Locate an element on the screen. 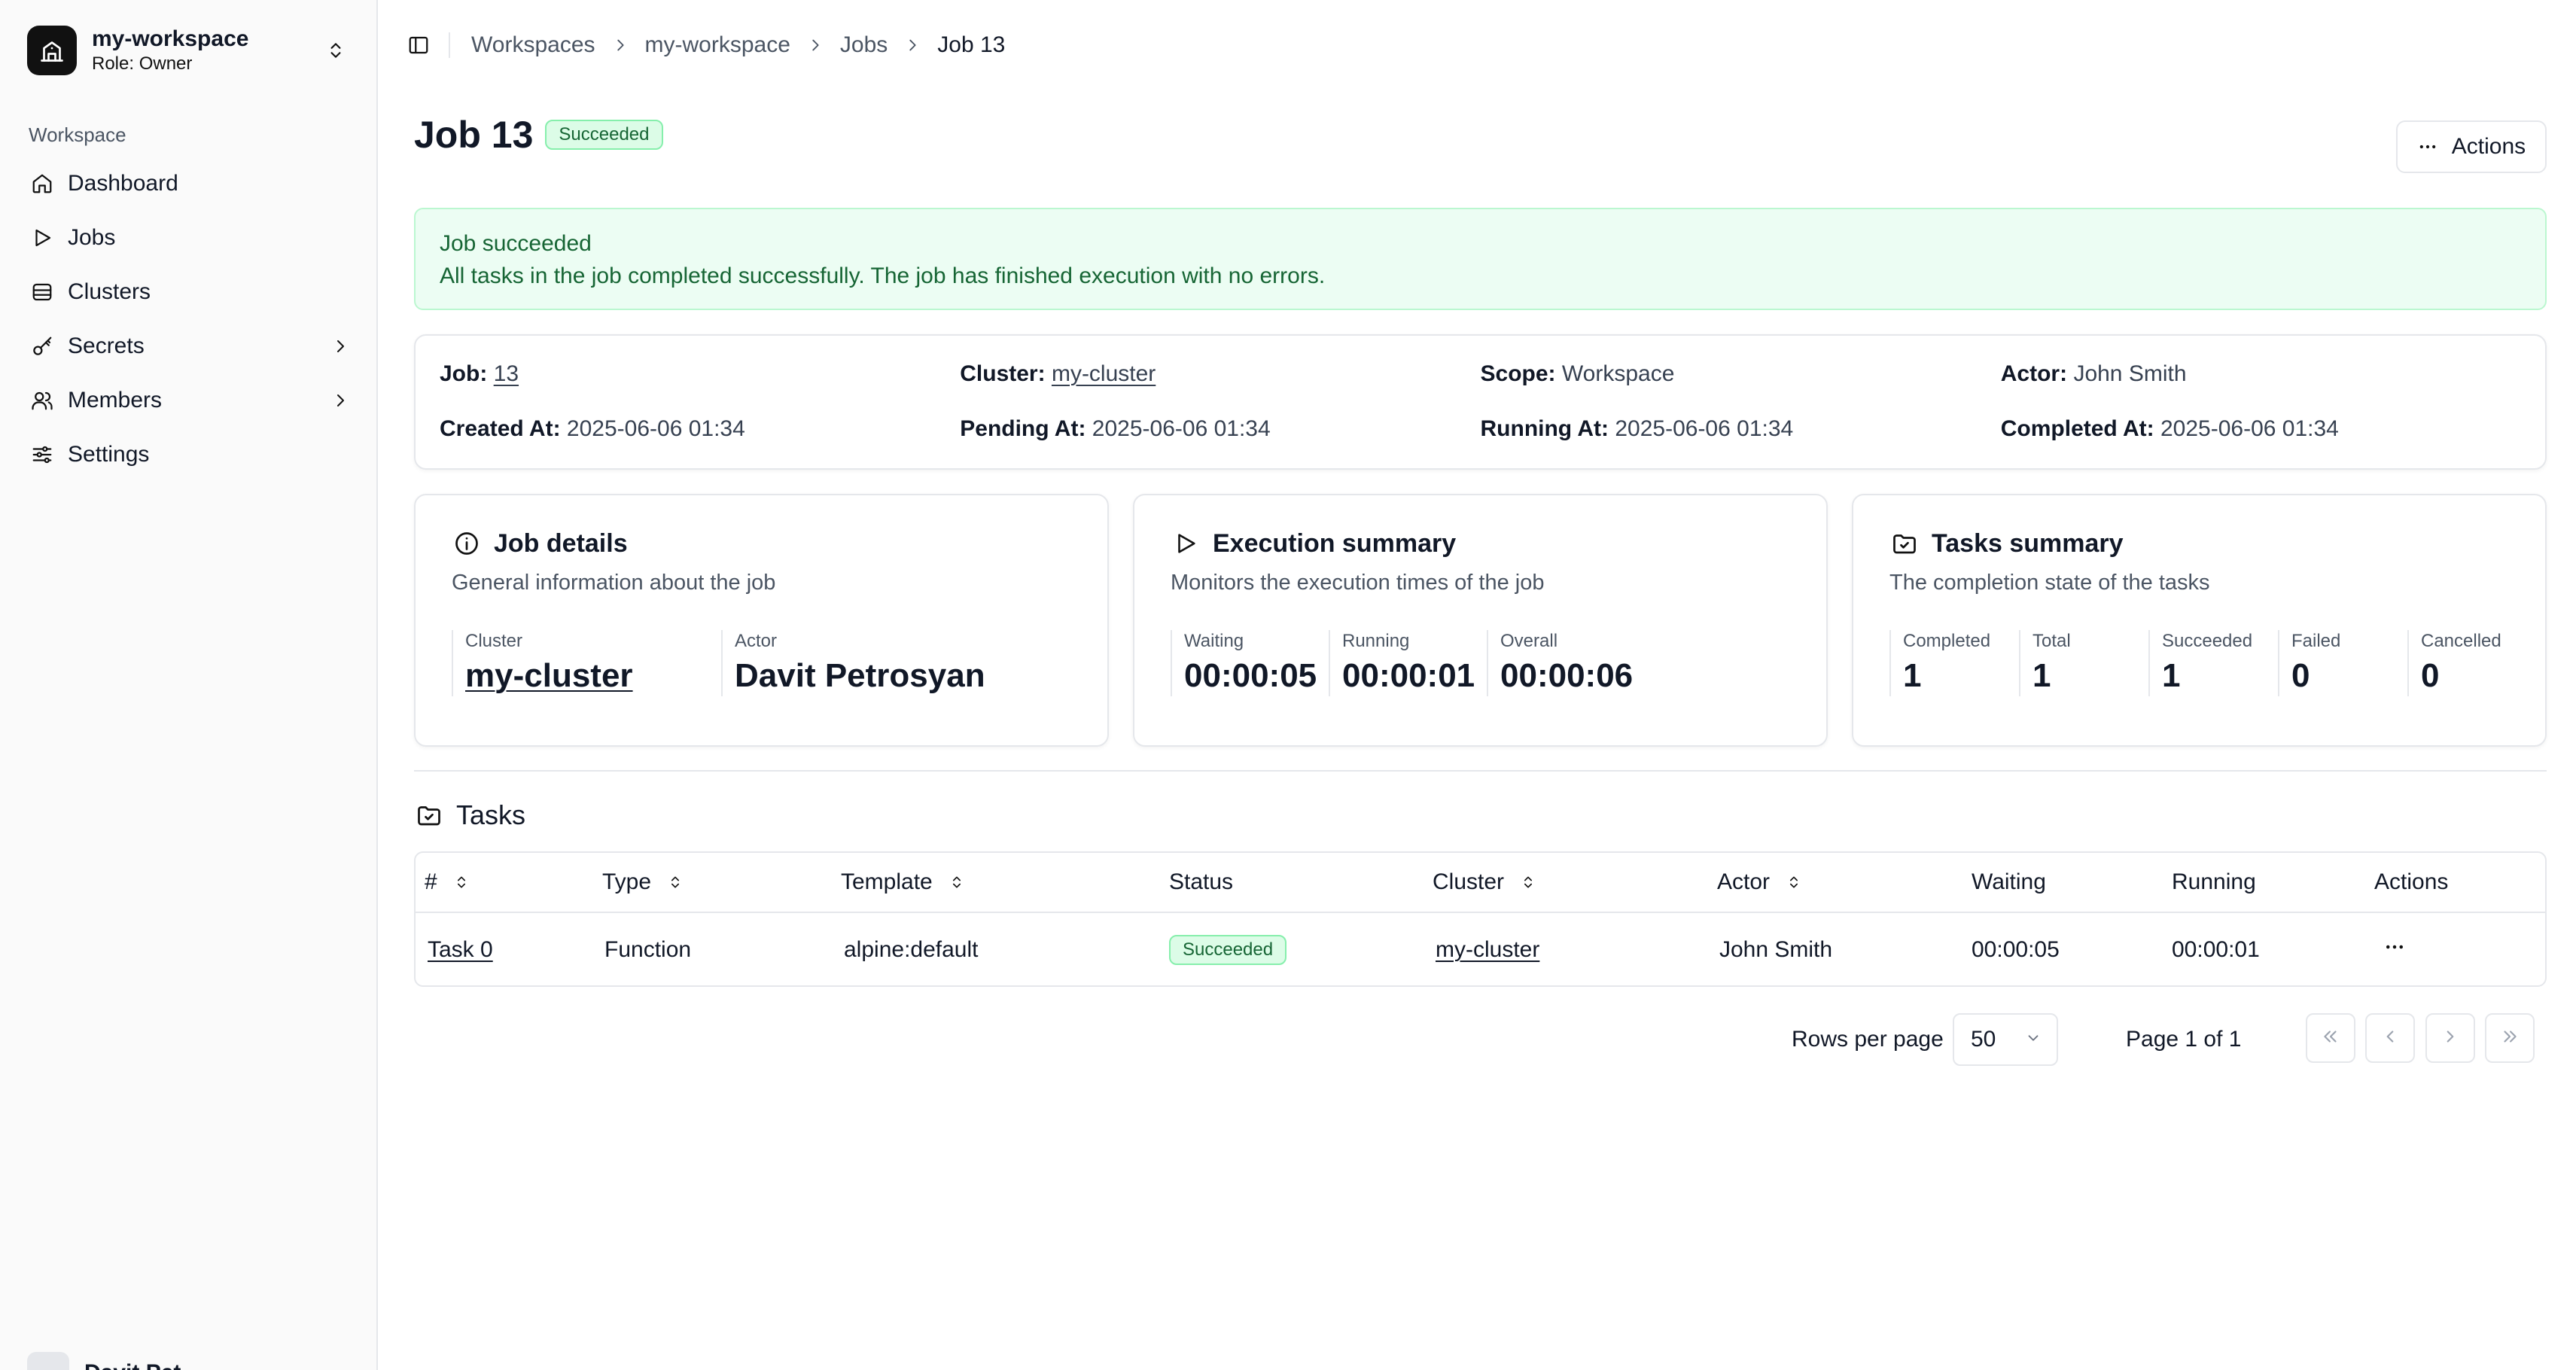  sidebar-item-settings: Settings is located at coordinates (188, 455).